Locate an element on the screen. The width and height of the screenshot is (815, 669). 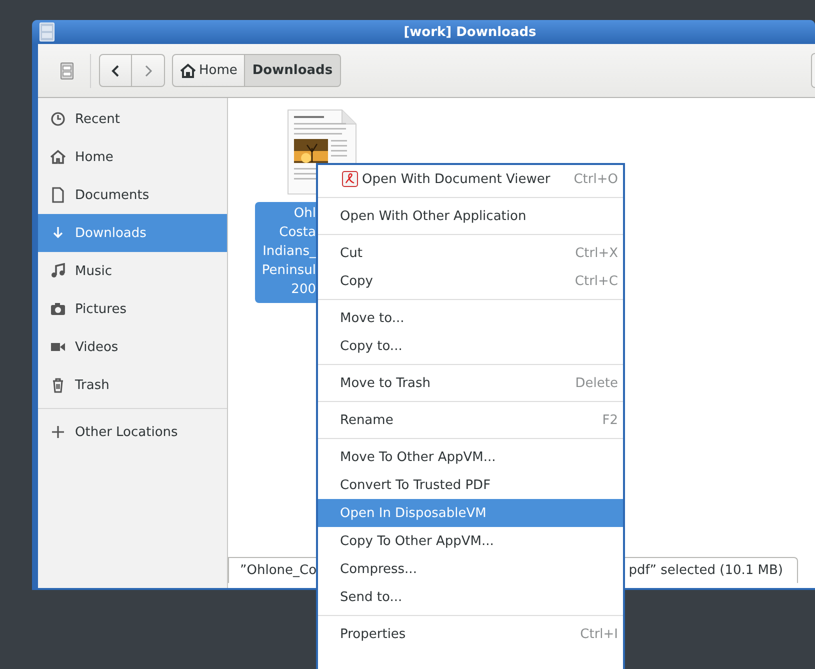
back-button is located at coordinates (115, 70).